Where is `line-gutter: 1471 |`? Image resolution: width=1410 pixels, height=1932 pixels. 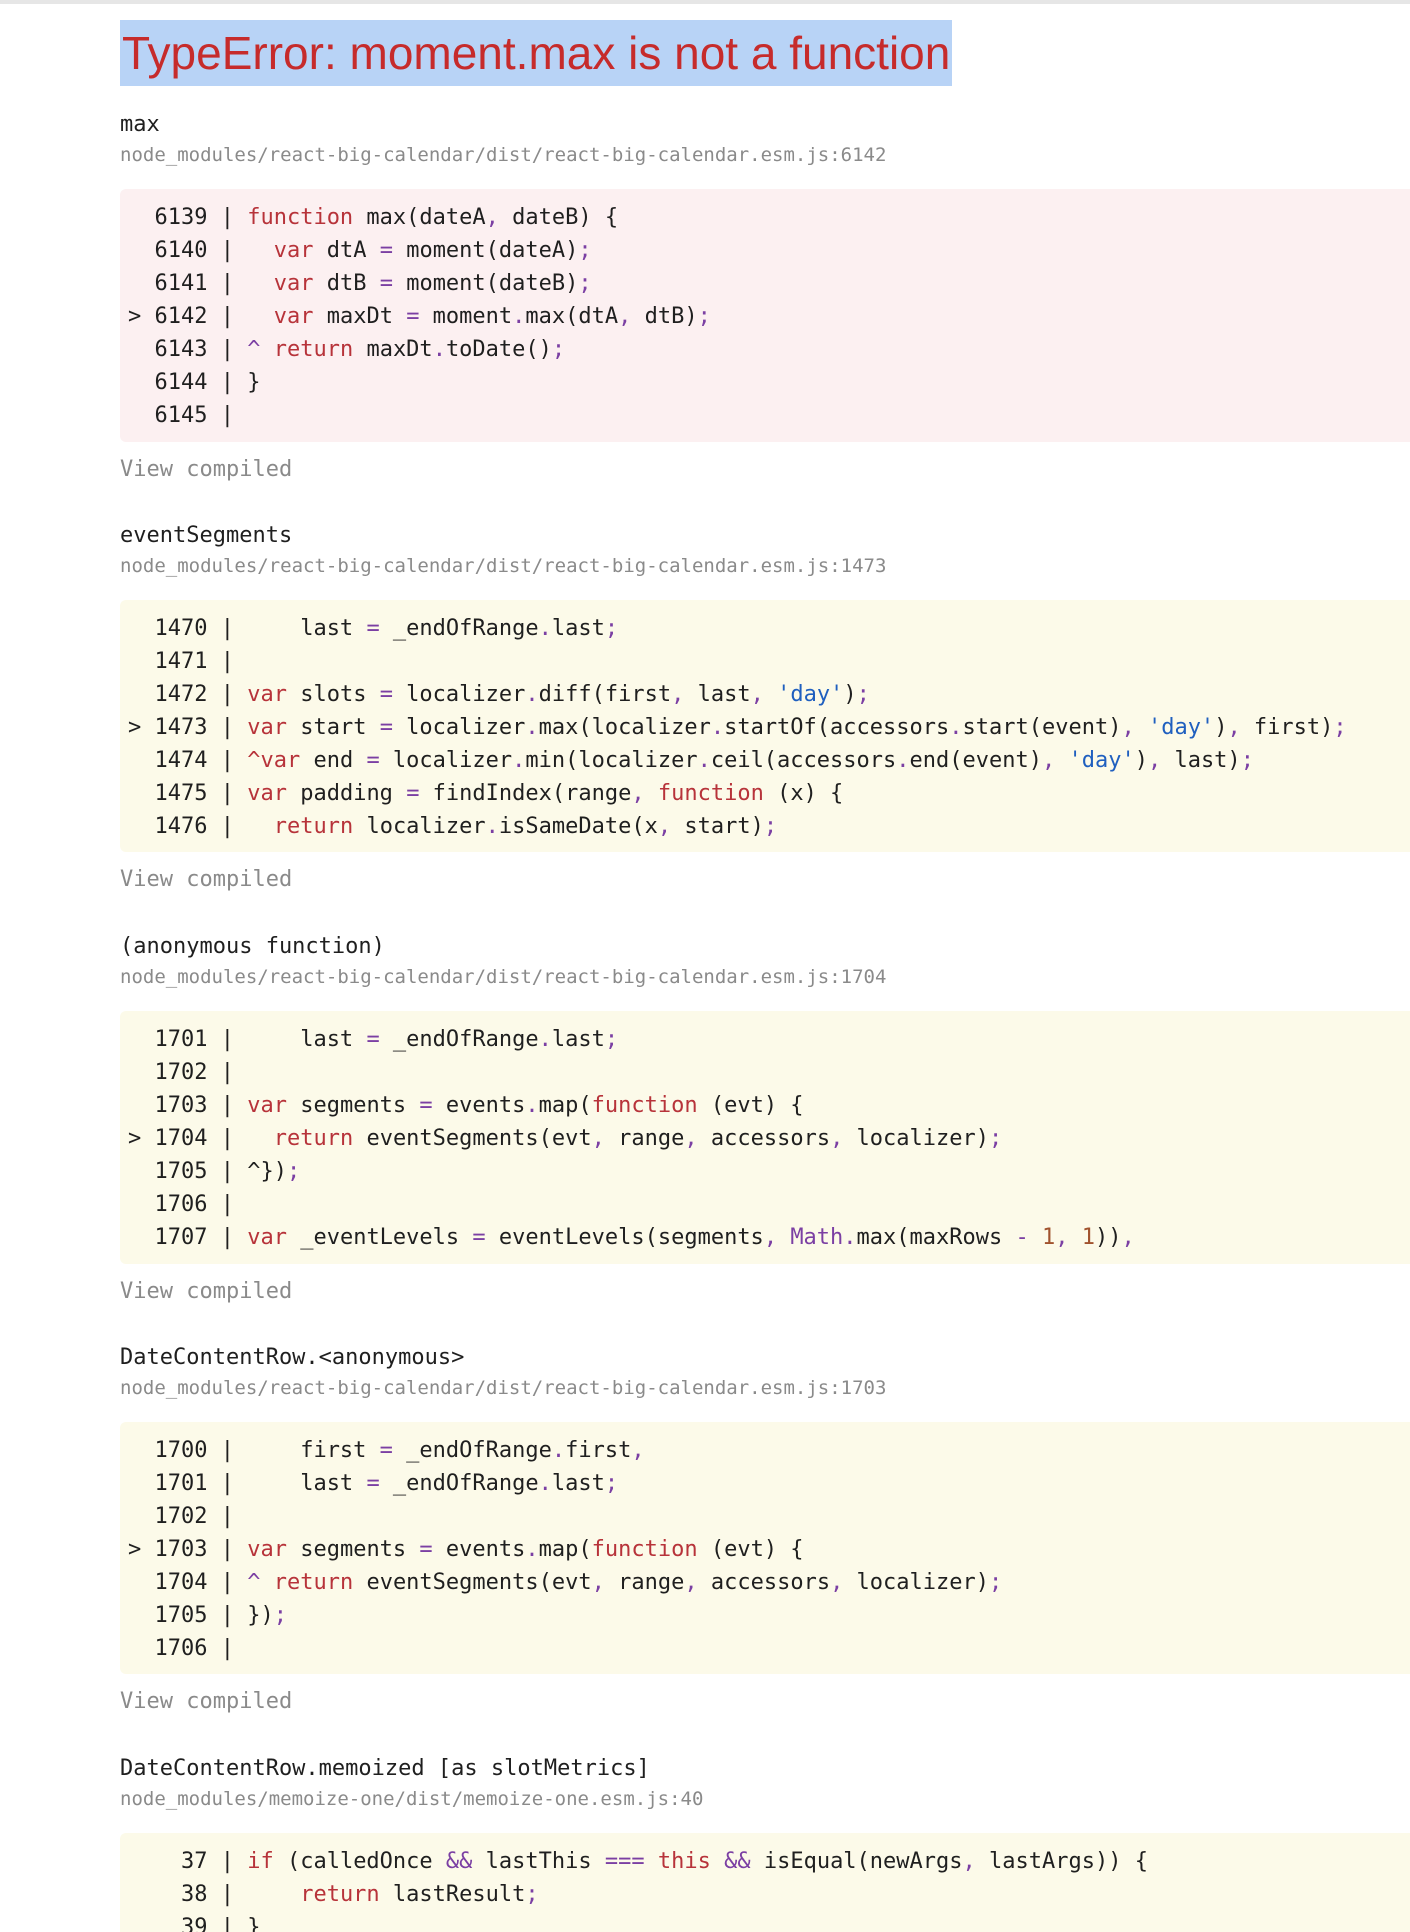
line-gutter: 1471 | is located at coordinates (188, 661).